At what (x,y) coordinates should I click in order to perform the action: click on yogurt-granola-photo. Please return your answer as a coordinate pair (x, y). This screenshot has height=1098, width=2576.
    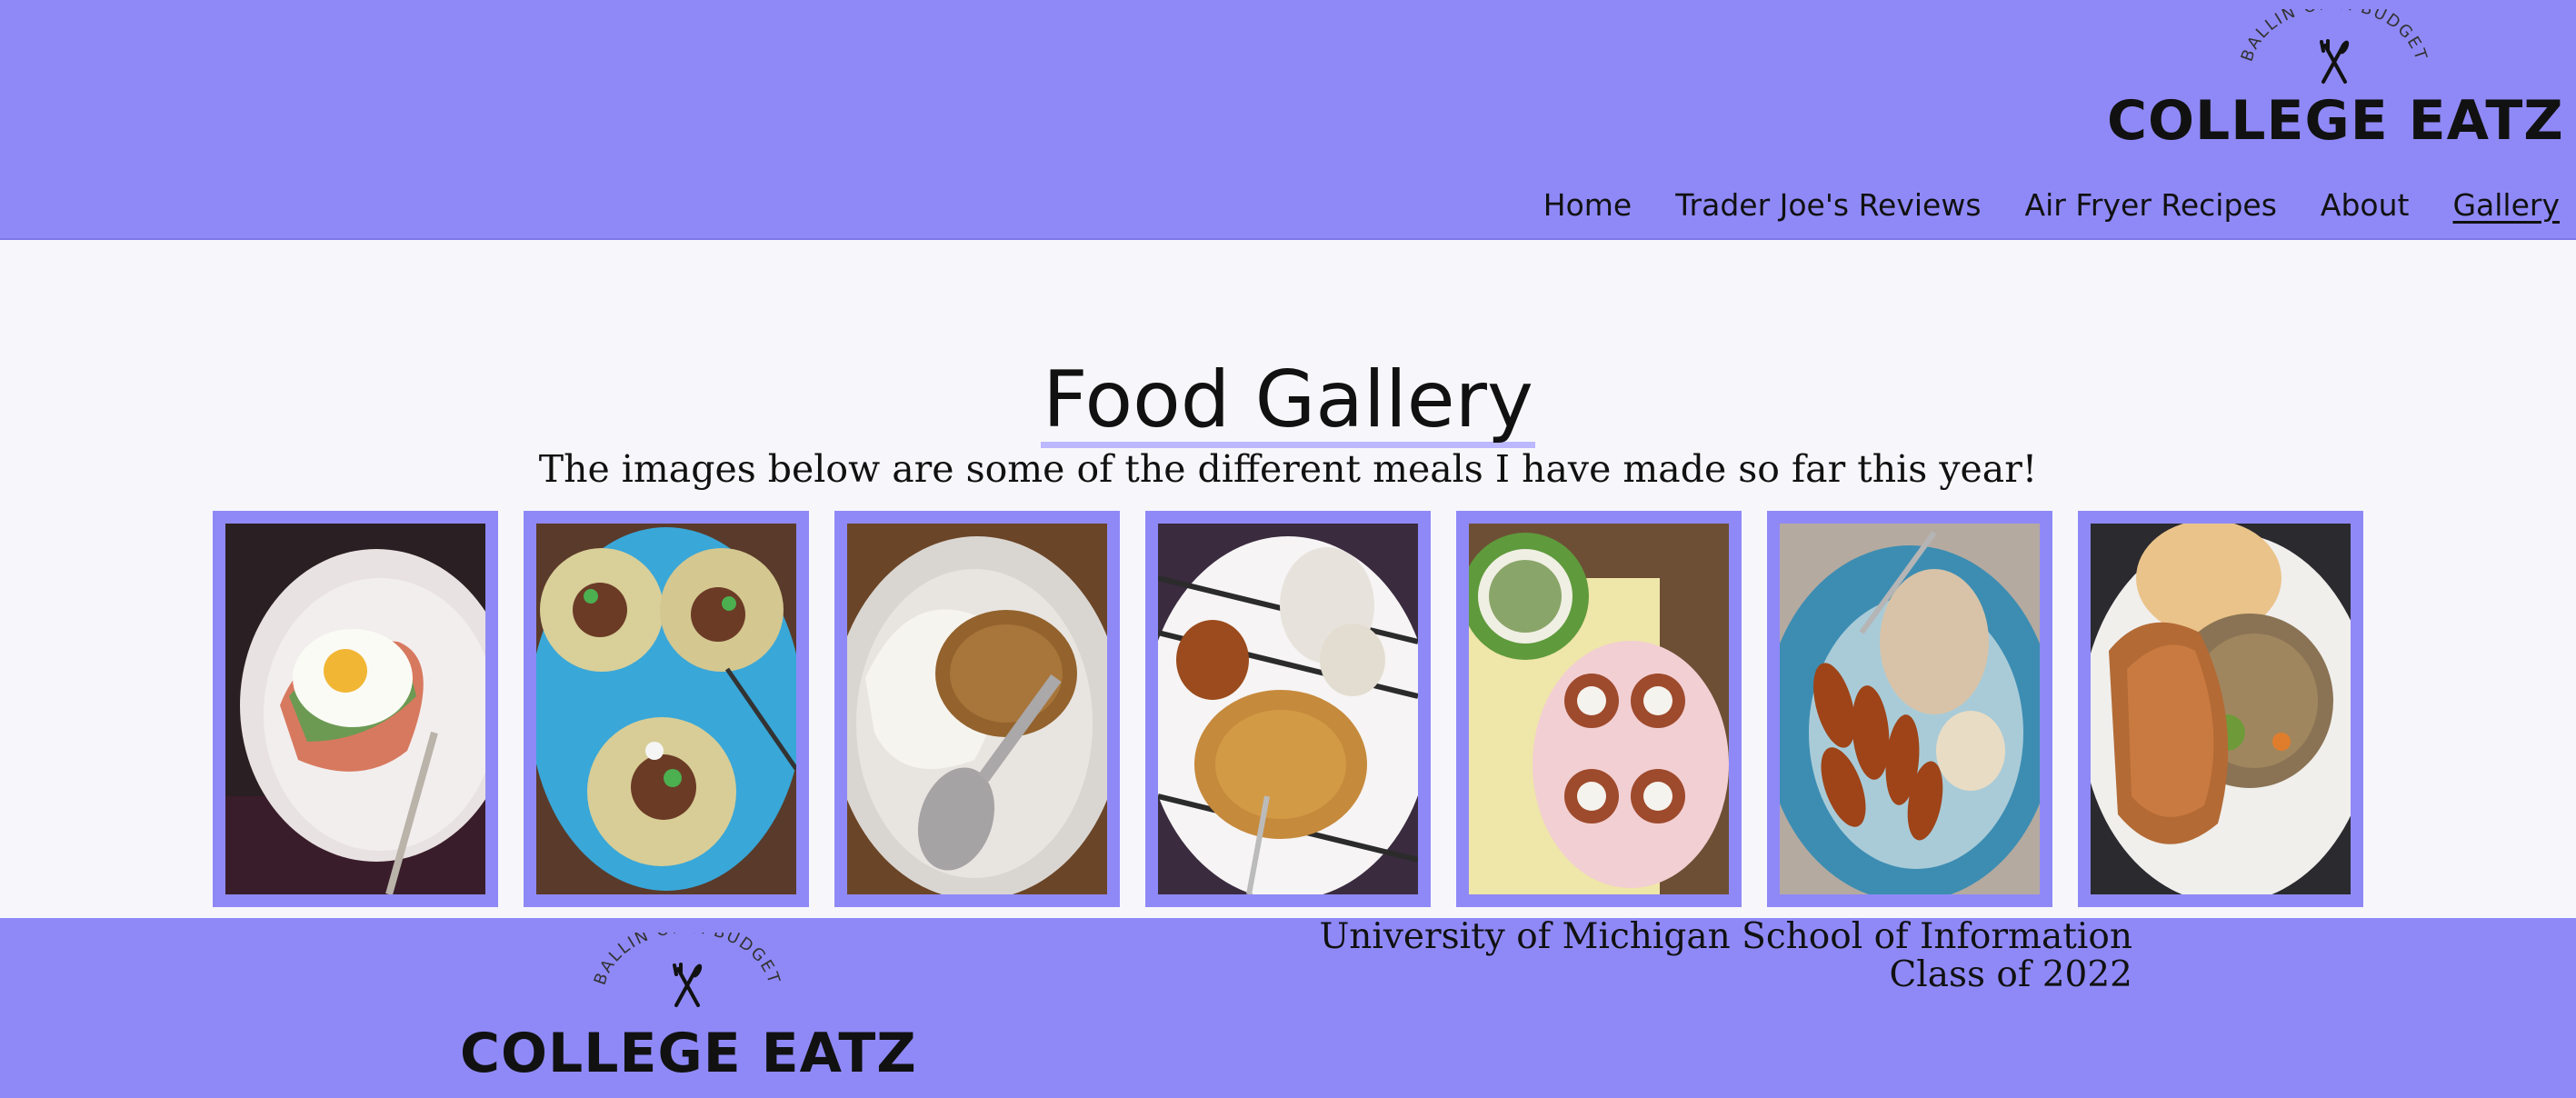
    Looking at the image, I should click on (977, 709).